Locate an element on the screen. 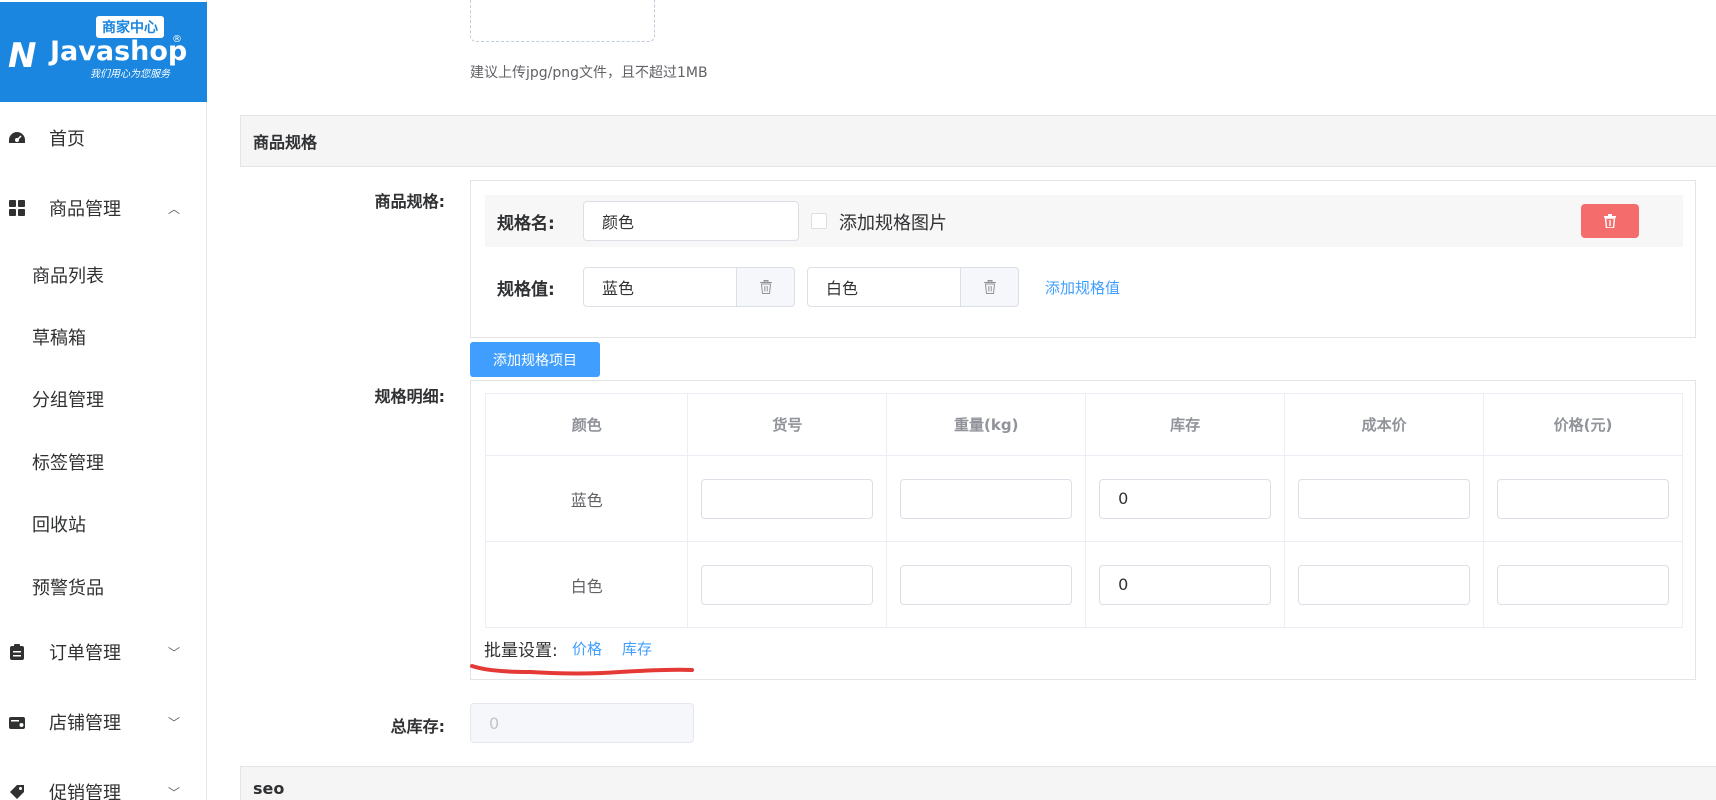  spec-box: 规格名: 颜色 添加规格图片 规格值: 蓝色 白色 添加规格值 is located at coordinates (1083, 259).